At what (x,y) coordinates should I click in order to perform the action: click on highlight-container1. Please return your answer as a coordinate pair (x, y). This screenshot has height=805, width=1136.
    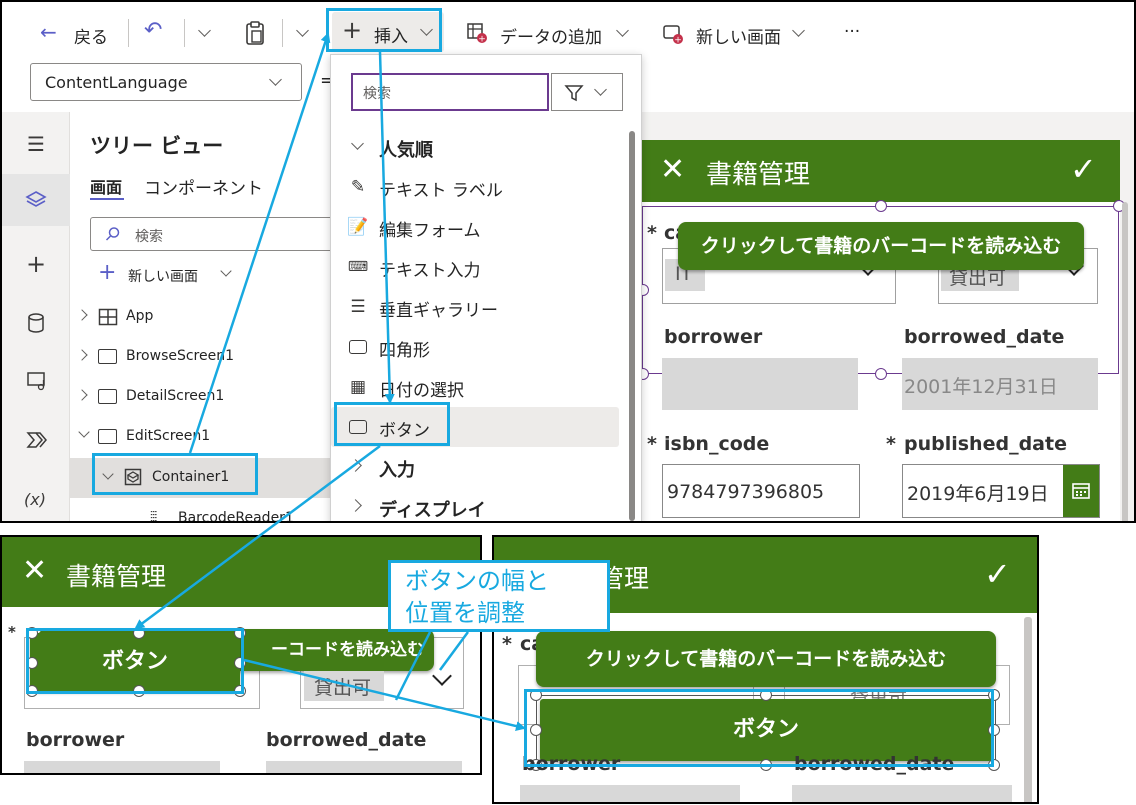
    Looking at the image, I should click on (175, 474).